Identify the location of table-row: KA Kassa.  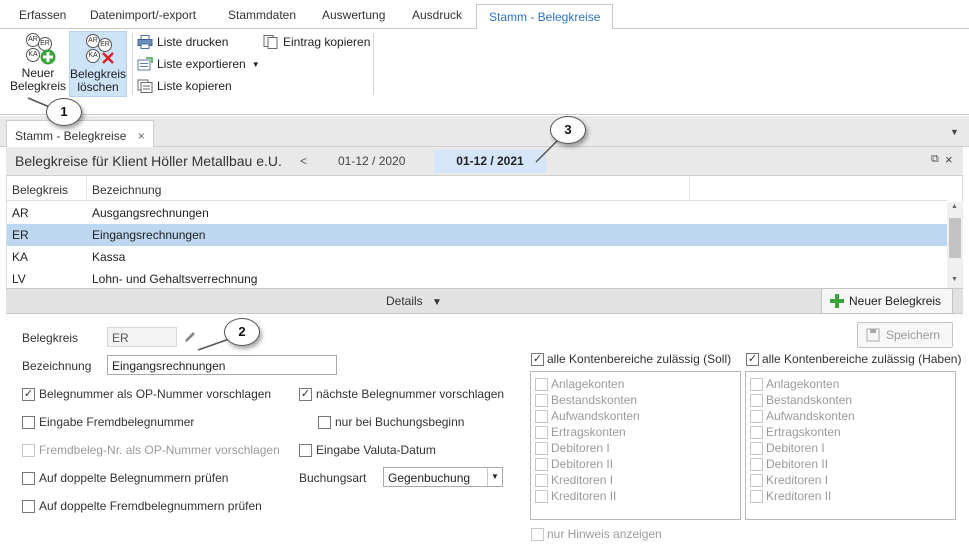
(477, 257).